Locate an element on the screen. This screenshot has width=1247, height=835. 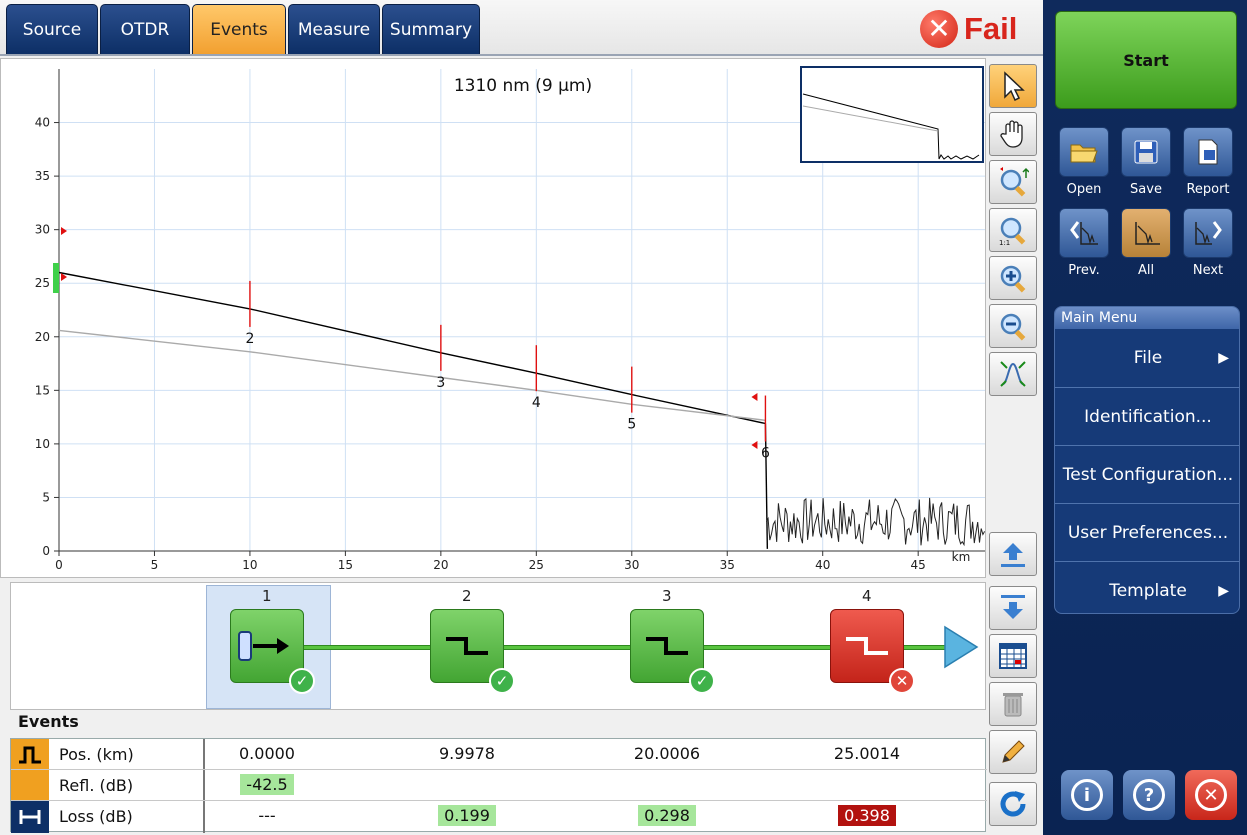
table-cell: 20.0006 is located at coordinates (667, 753).